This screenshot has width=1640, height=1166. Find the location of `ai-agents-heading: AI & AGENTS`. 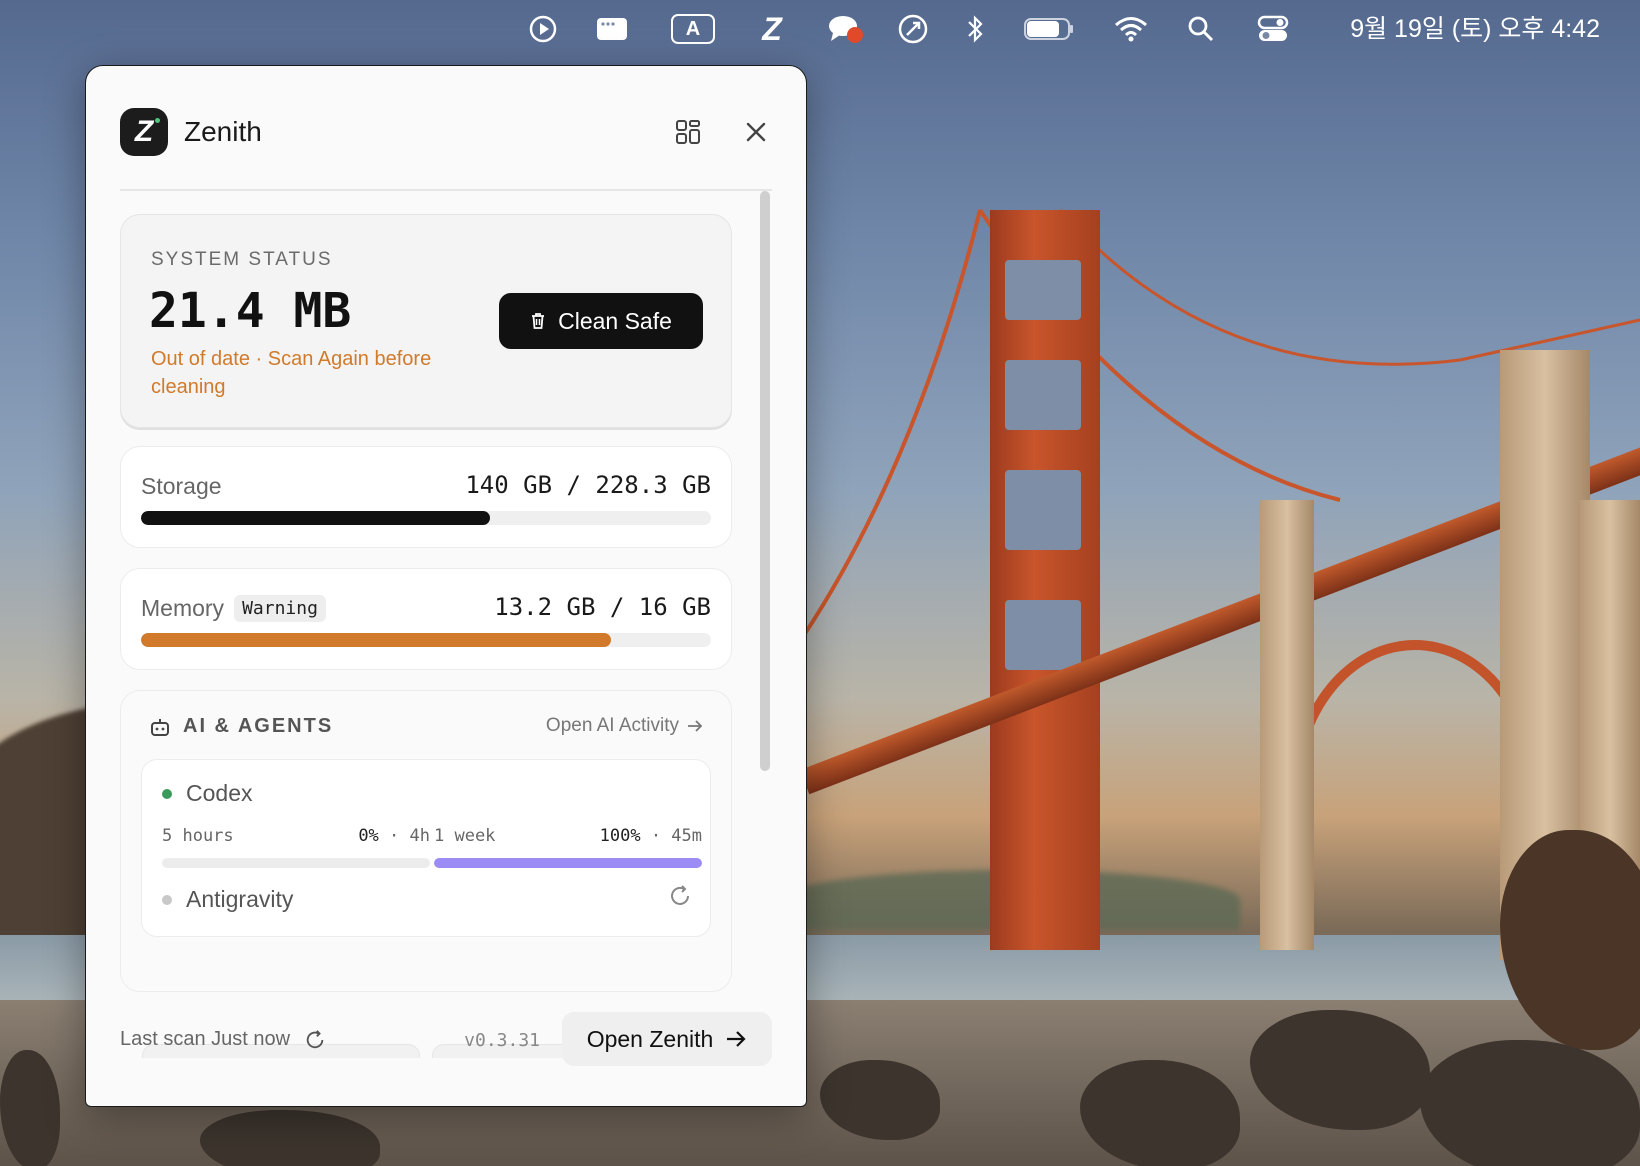

ai-agents-heading: AI & AGENTS is located at coordinates (241, 726).